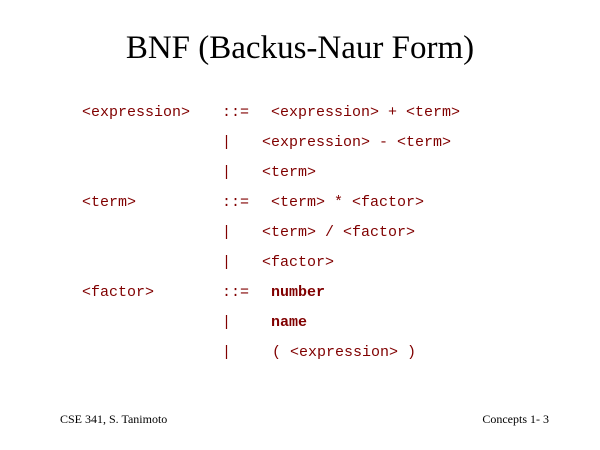  I want to click on grammar-rule-row: <factor> ::= number, so click(300, 293).